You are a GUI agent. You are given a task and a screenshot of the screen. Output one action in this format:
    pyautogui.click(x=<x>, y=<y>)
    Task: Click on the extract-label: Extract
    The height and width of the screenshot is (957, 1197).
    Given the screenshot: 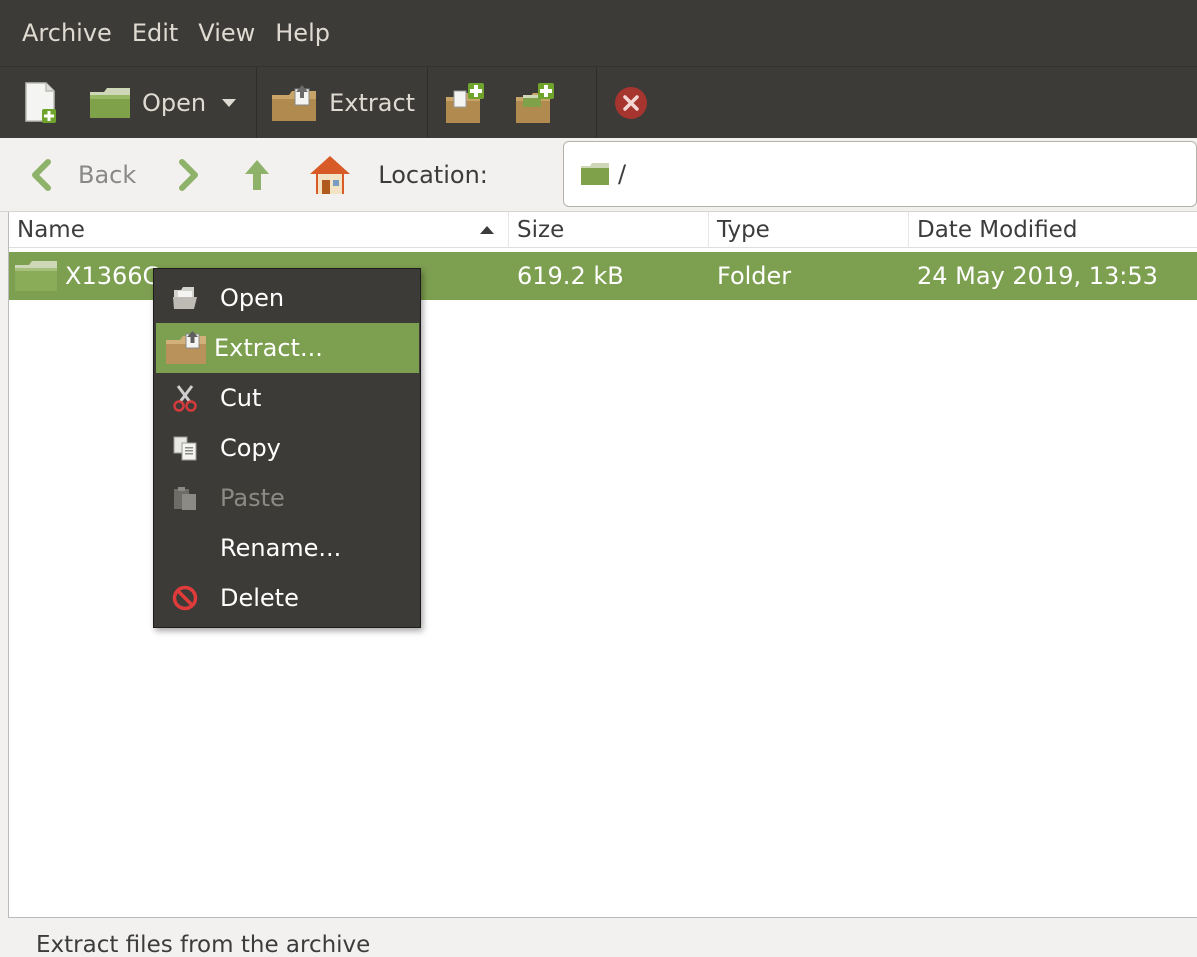 What is the action you would take?
    pyautogui.click(x=372, y=102)
    